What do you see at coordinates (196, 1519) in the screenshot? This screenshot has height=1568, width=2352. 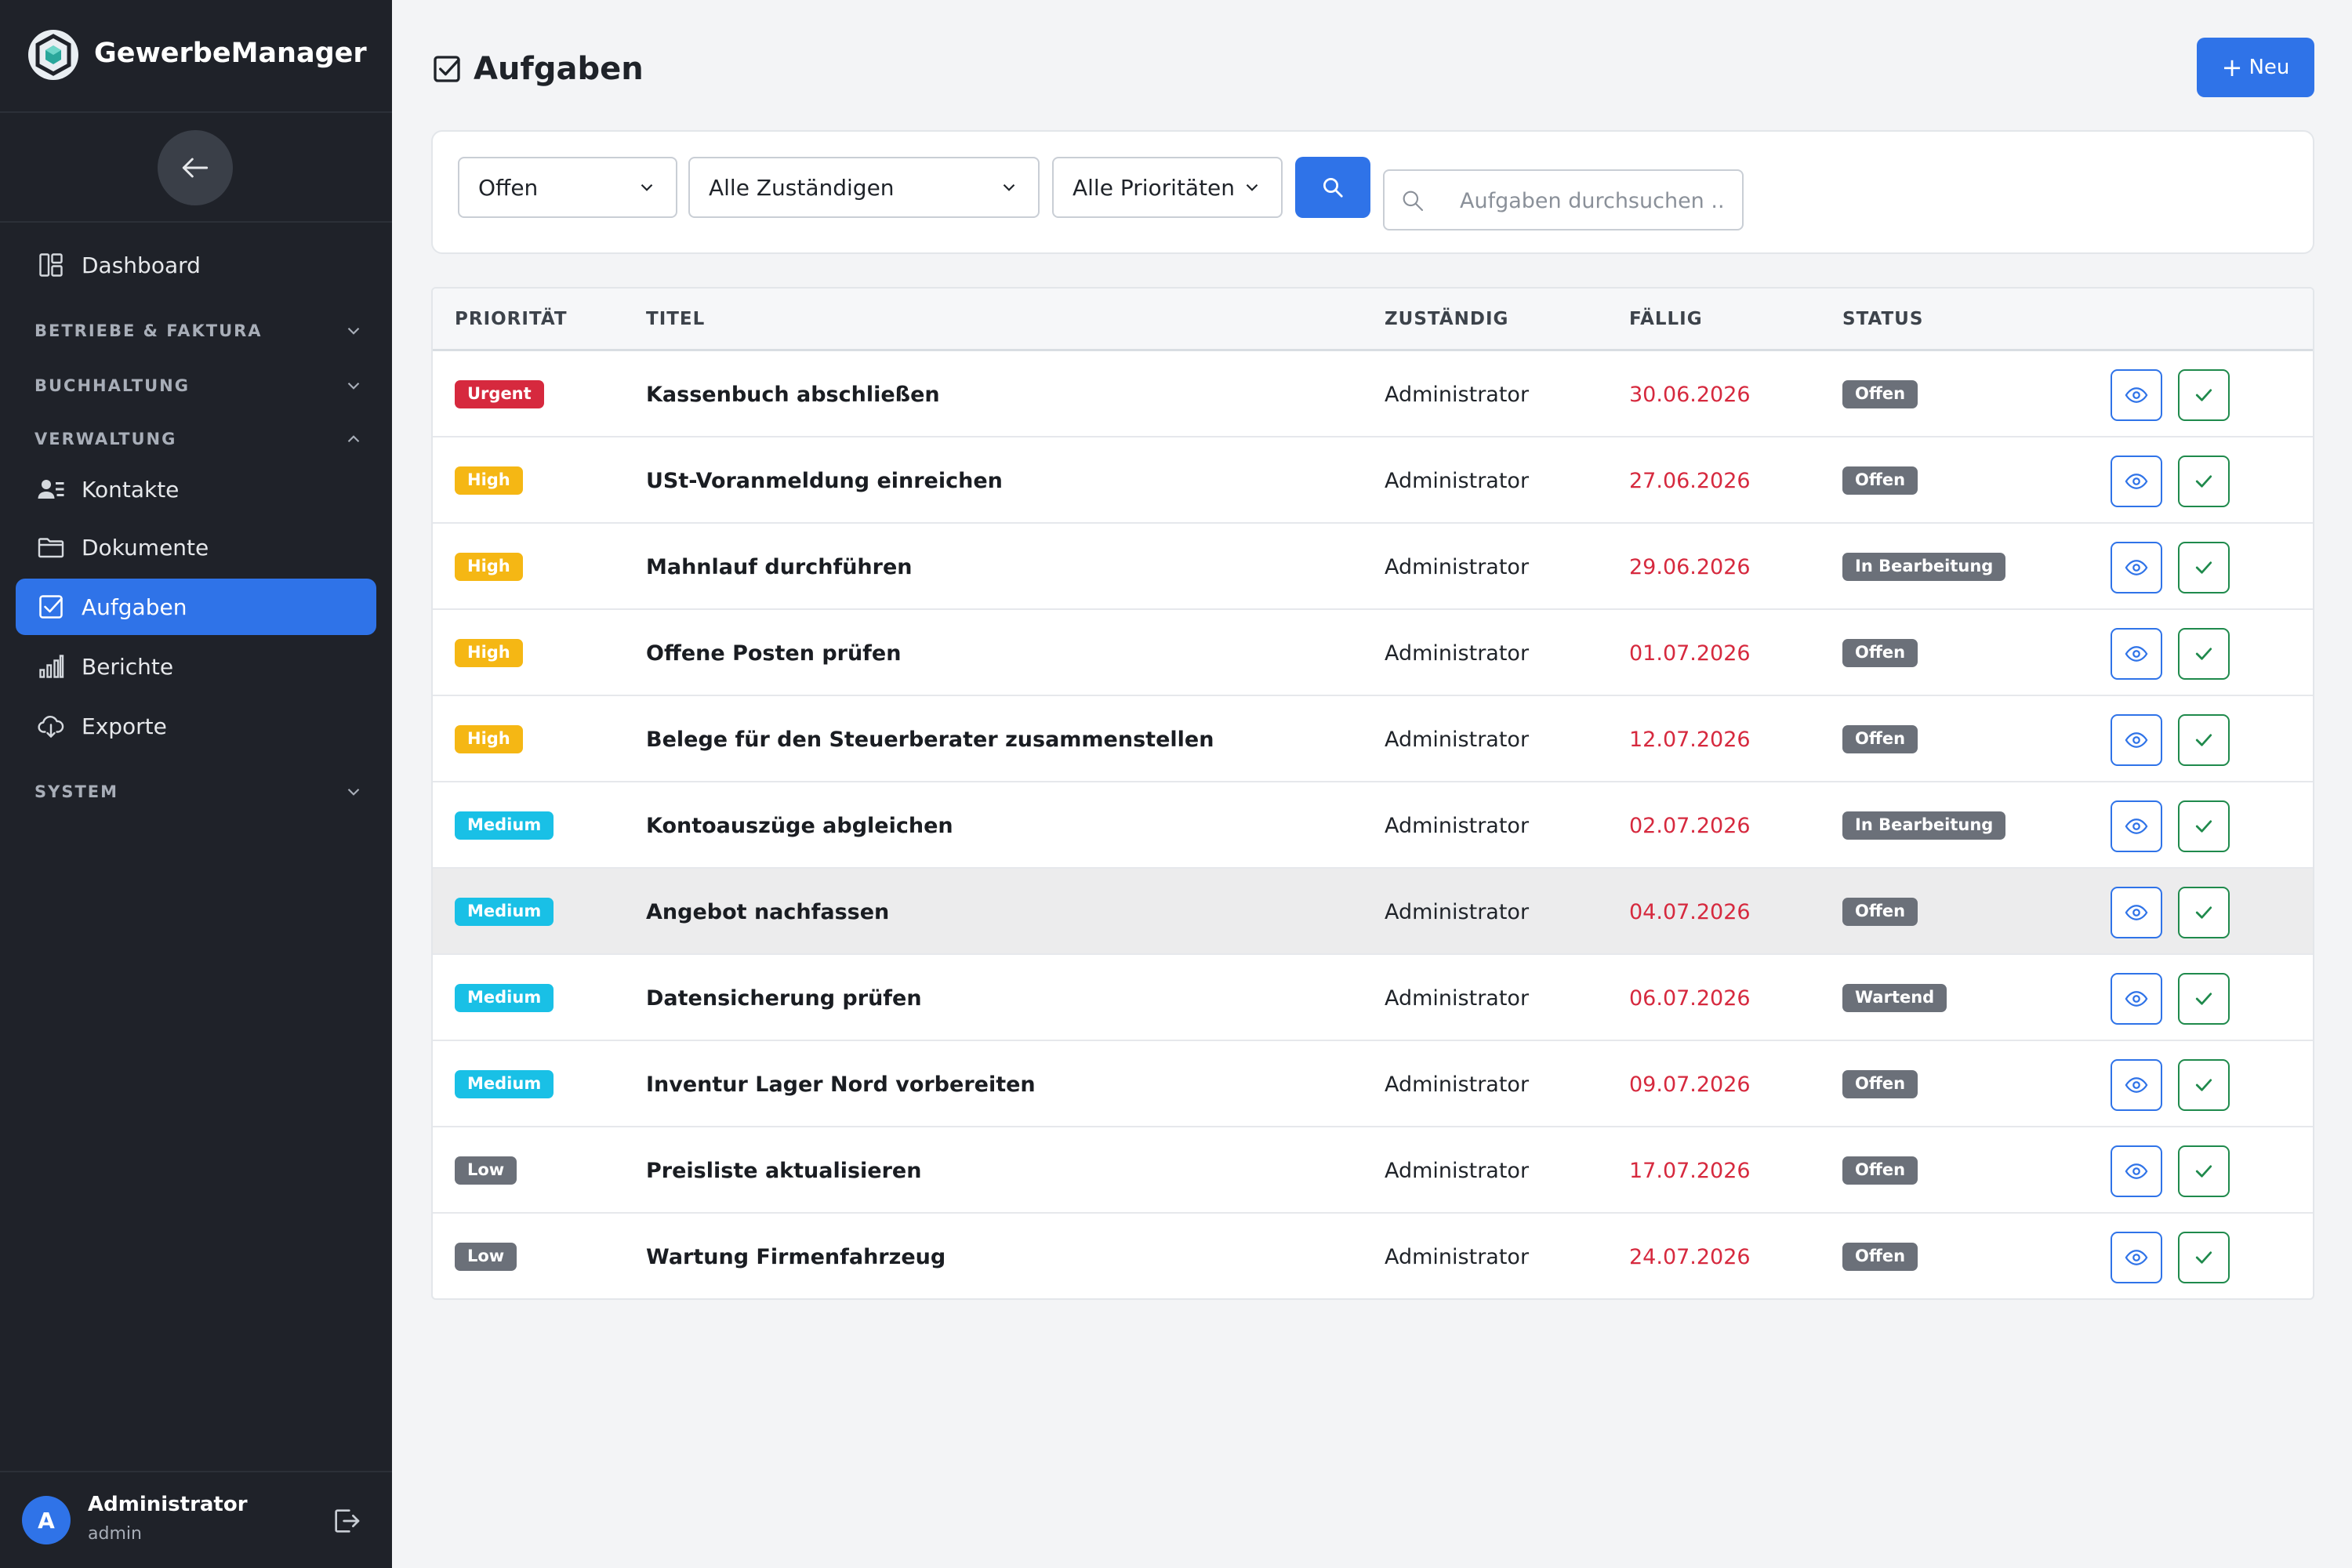 I see `user-profile: A Administrator admin` at bounding box center [196, 1519].